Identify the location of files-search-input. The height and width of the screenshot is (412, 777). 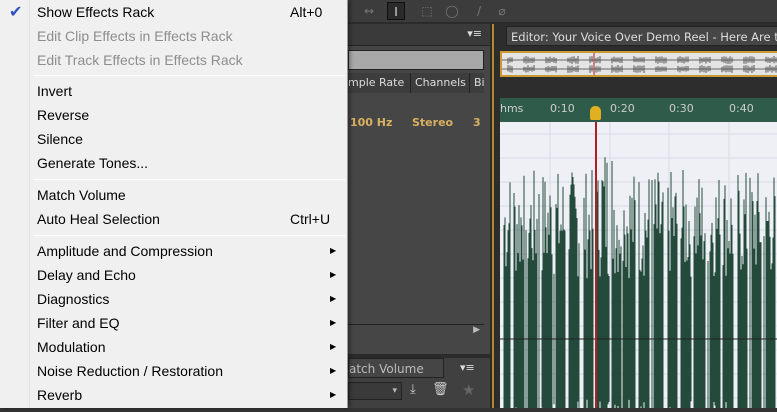
(416, 60).